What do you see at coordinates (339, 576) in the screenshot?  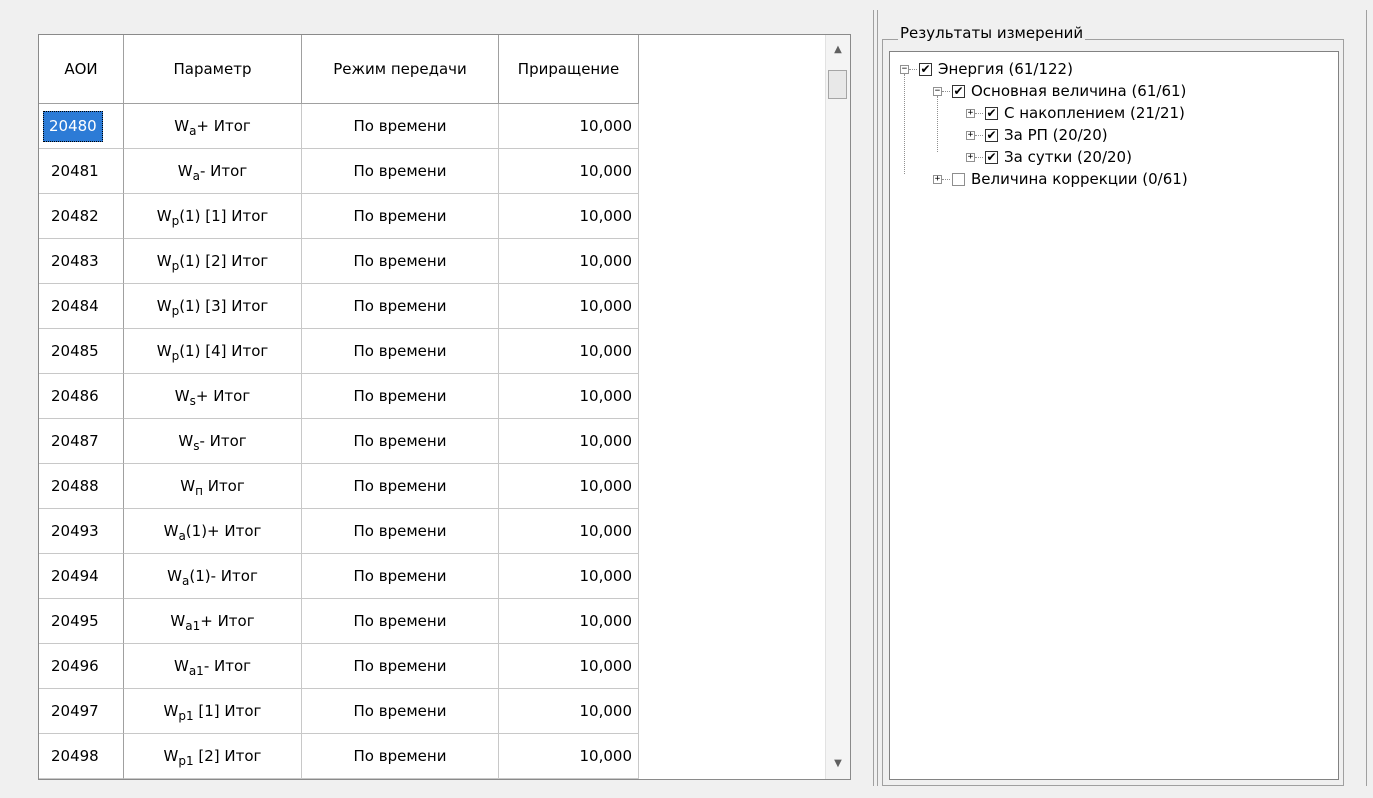 I see `table-row: 20494 Wa(1)- Итог По времени 10,000` at bounding box center [339, 576].